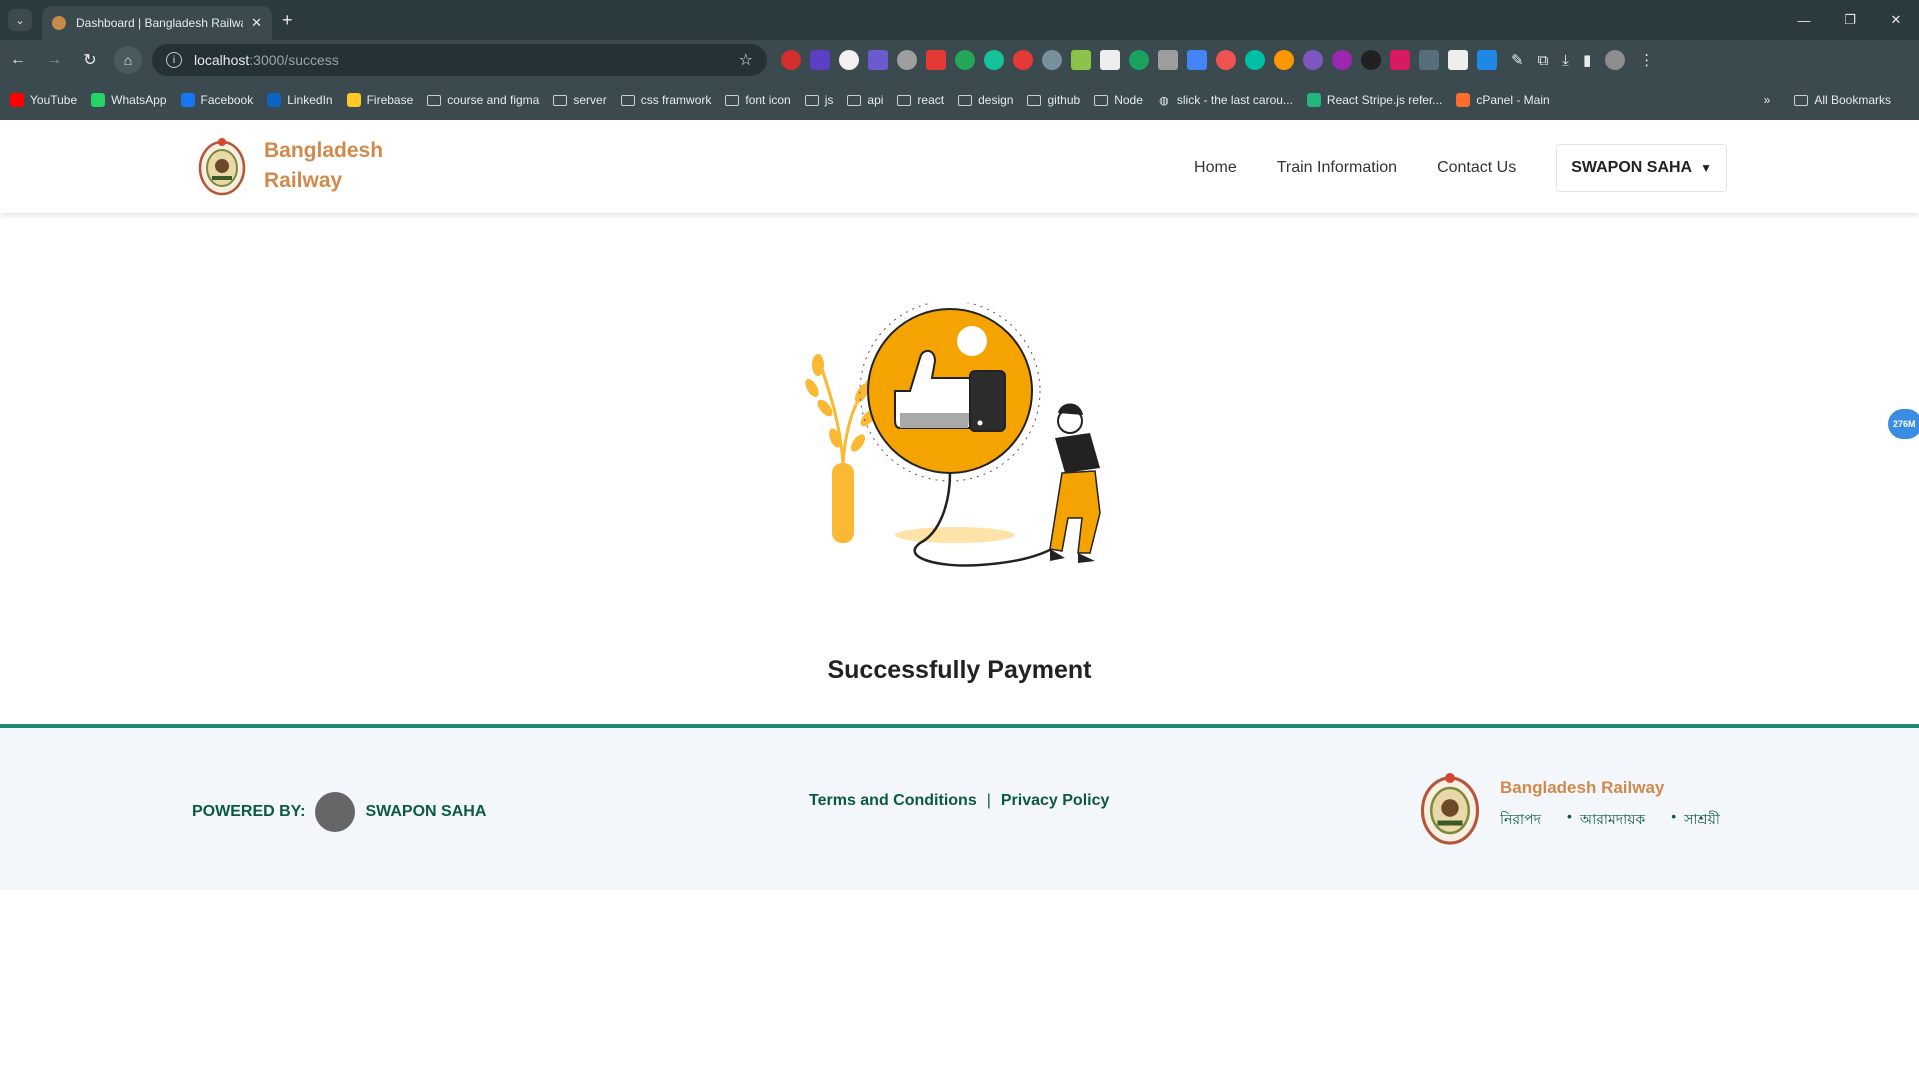  I want to click on bookmark-star-icon: ☆, so click(746, 60).